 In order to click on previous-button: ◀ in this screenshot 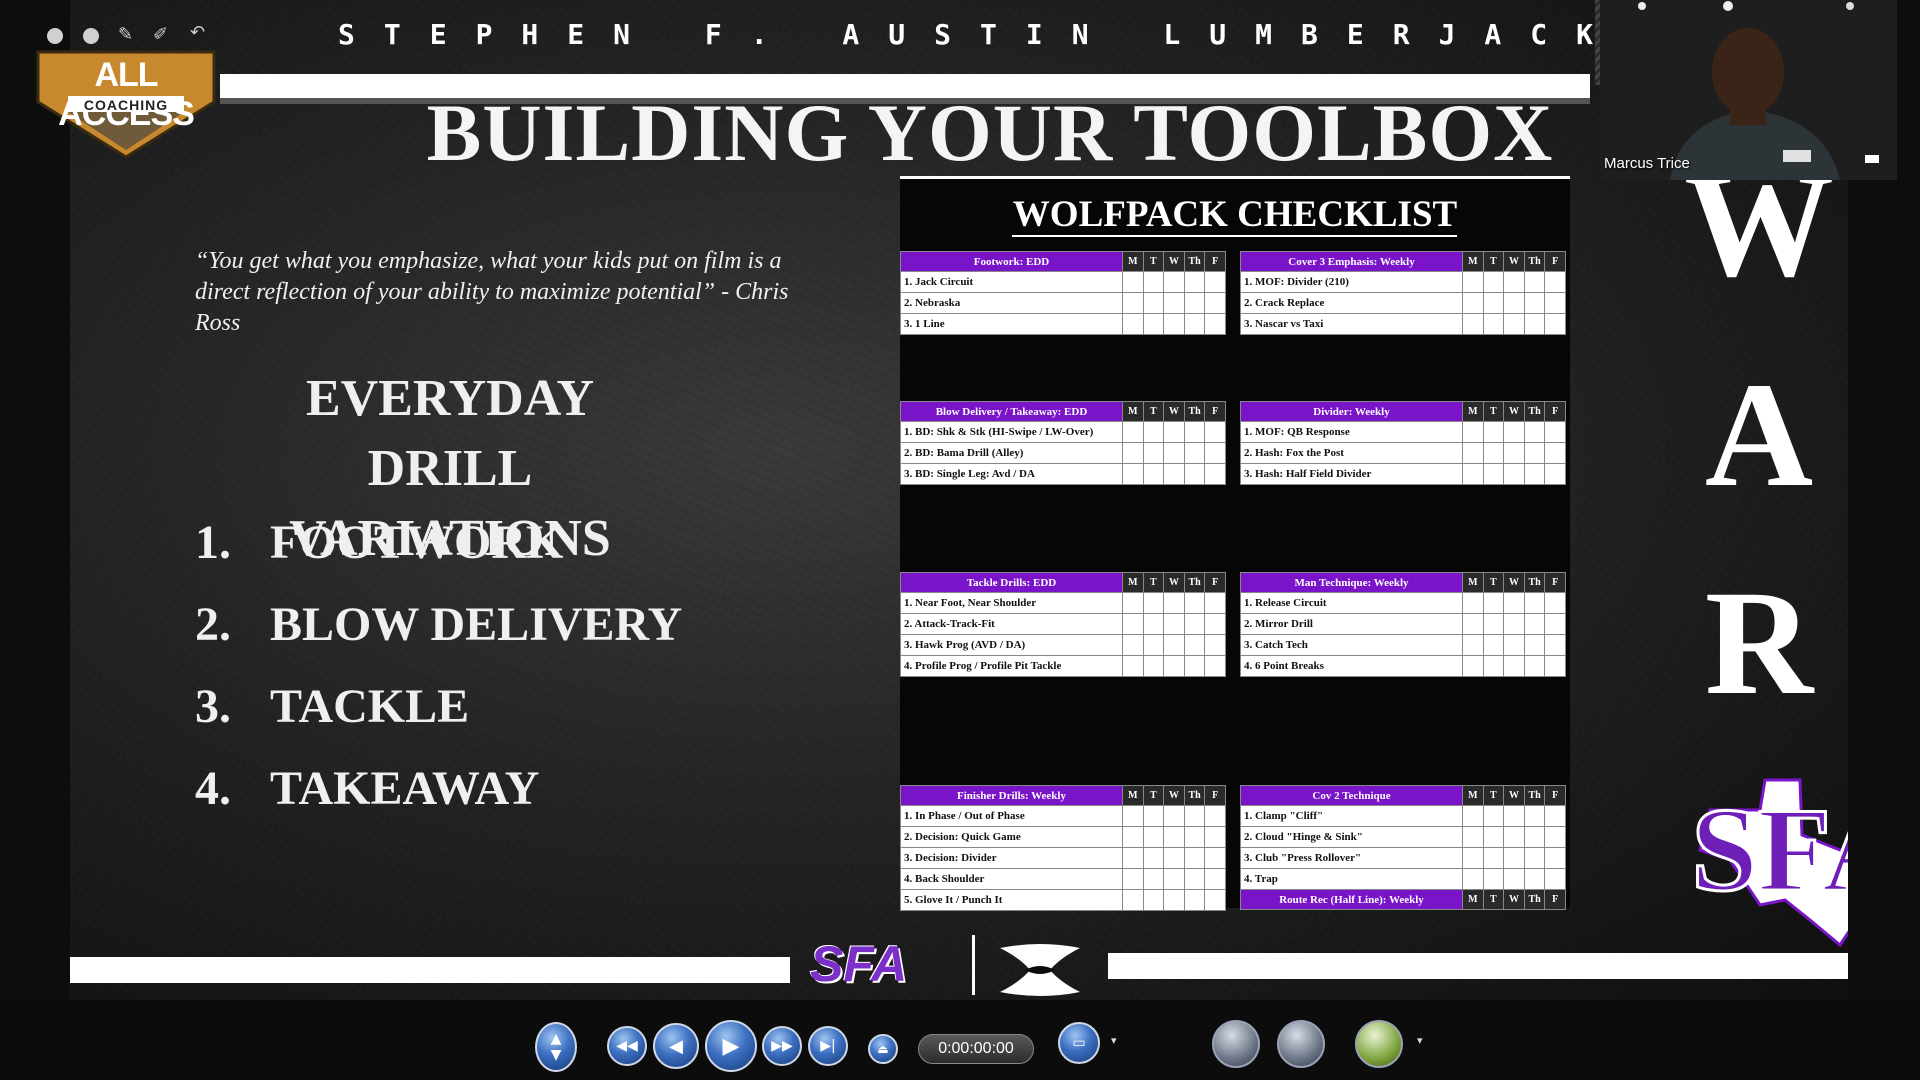, I will do `click(676, 1046)`.